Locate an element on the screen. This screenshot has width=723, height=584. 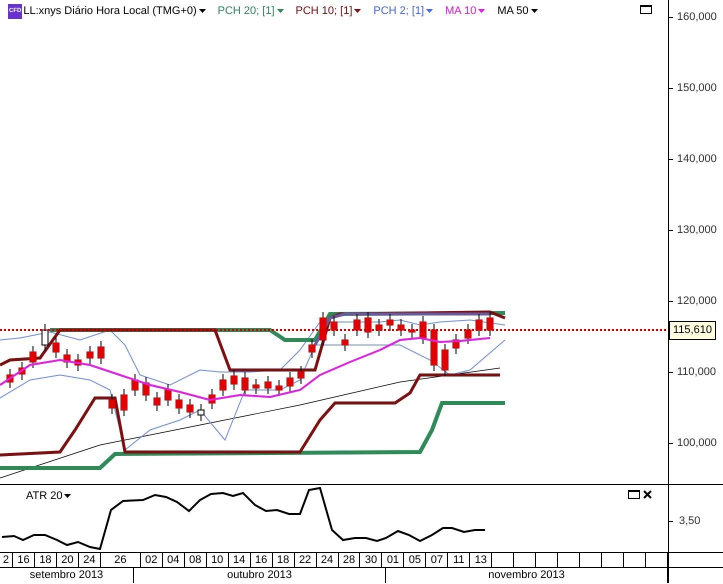
date-cell: 22 is located at coordinates (305, 560).